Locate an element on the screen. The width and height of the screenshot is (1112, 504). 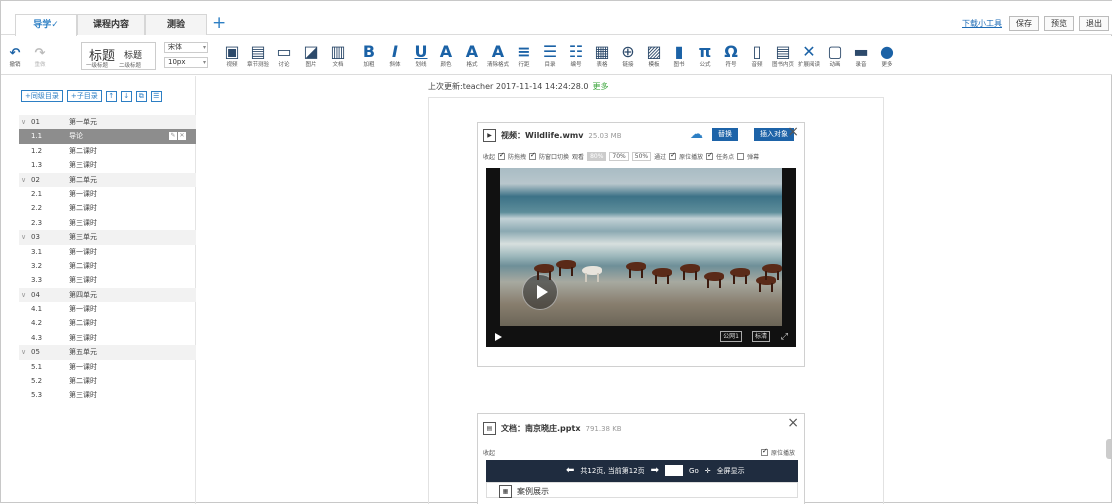
tool-13: ☷ 编号 is located at coordinates (576, 54).